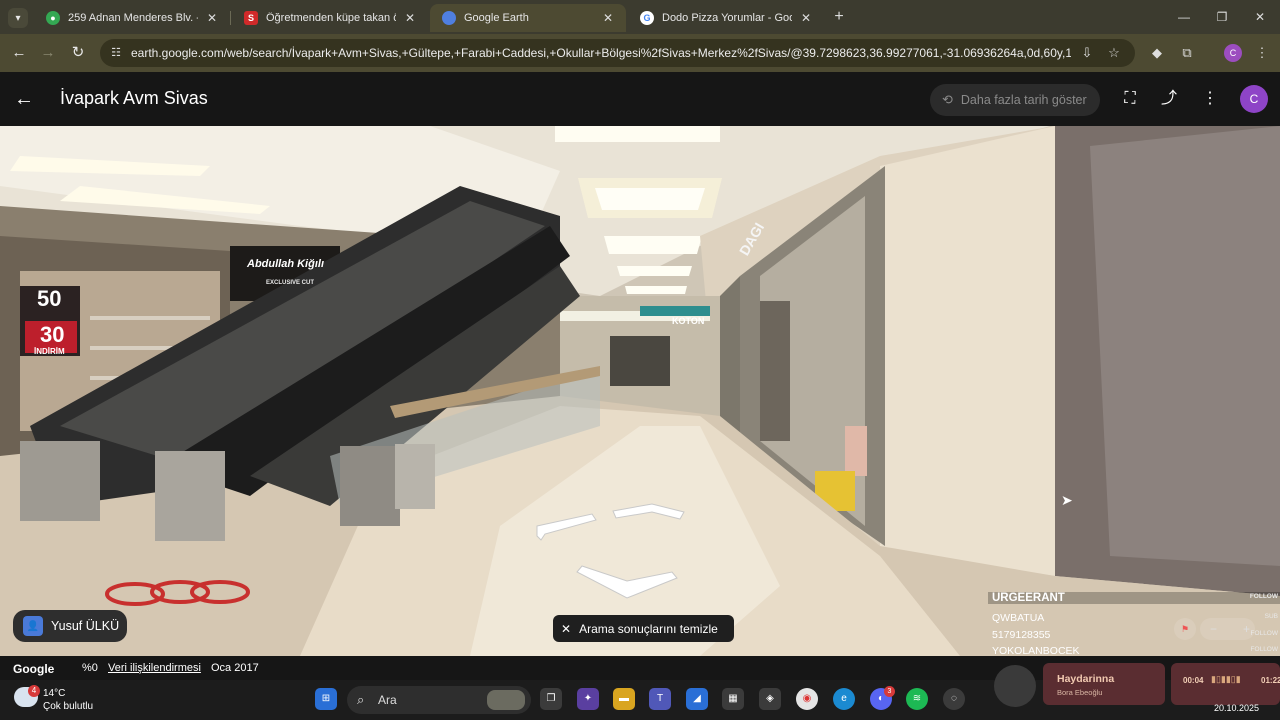 This screenshot has width=1280, height=720. I want to click on start-windows-icon: ⊞, so click(326, 699).